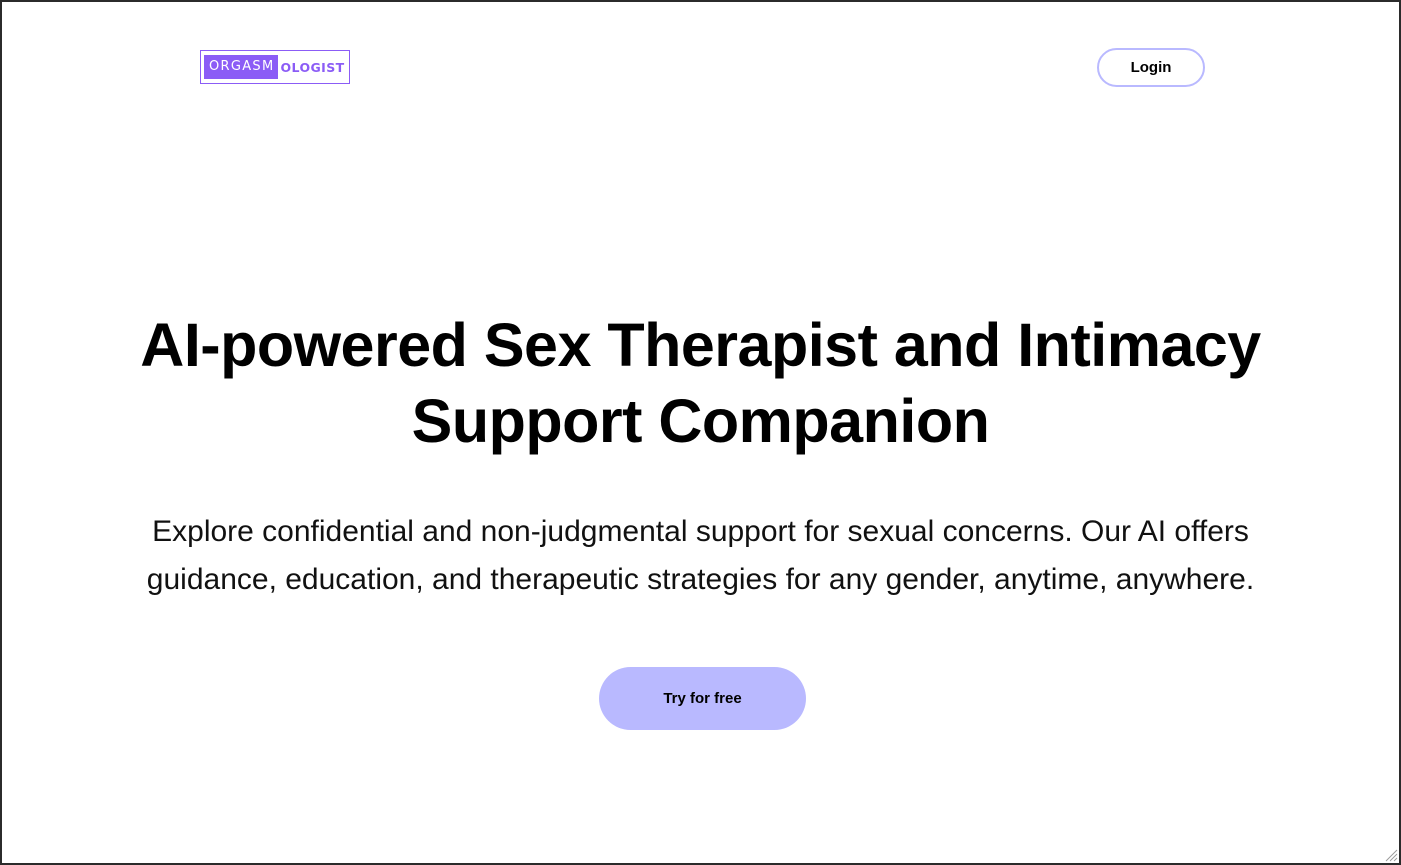 The width and height of the screenshot is (1401, 865). Describe the element at coordinates (241, 67) in the screenshot. I see `logo-text-left: ORGASM` at that location.